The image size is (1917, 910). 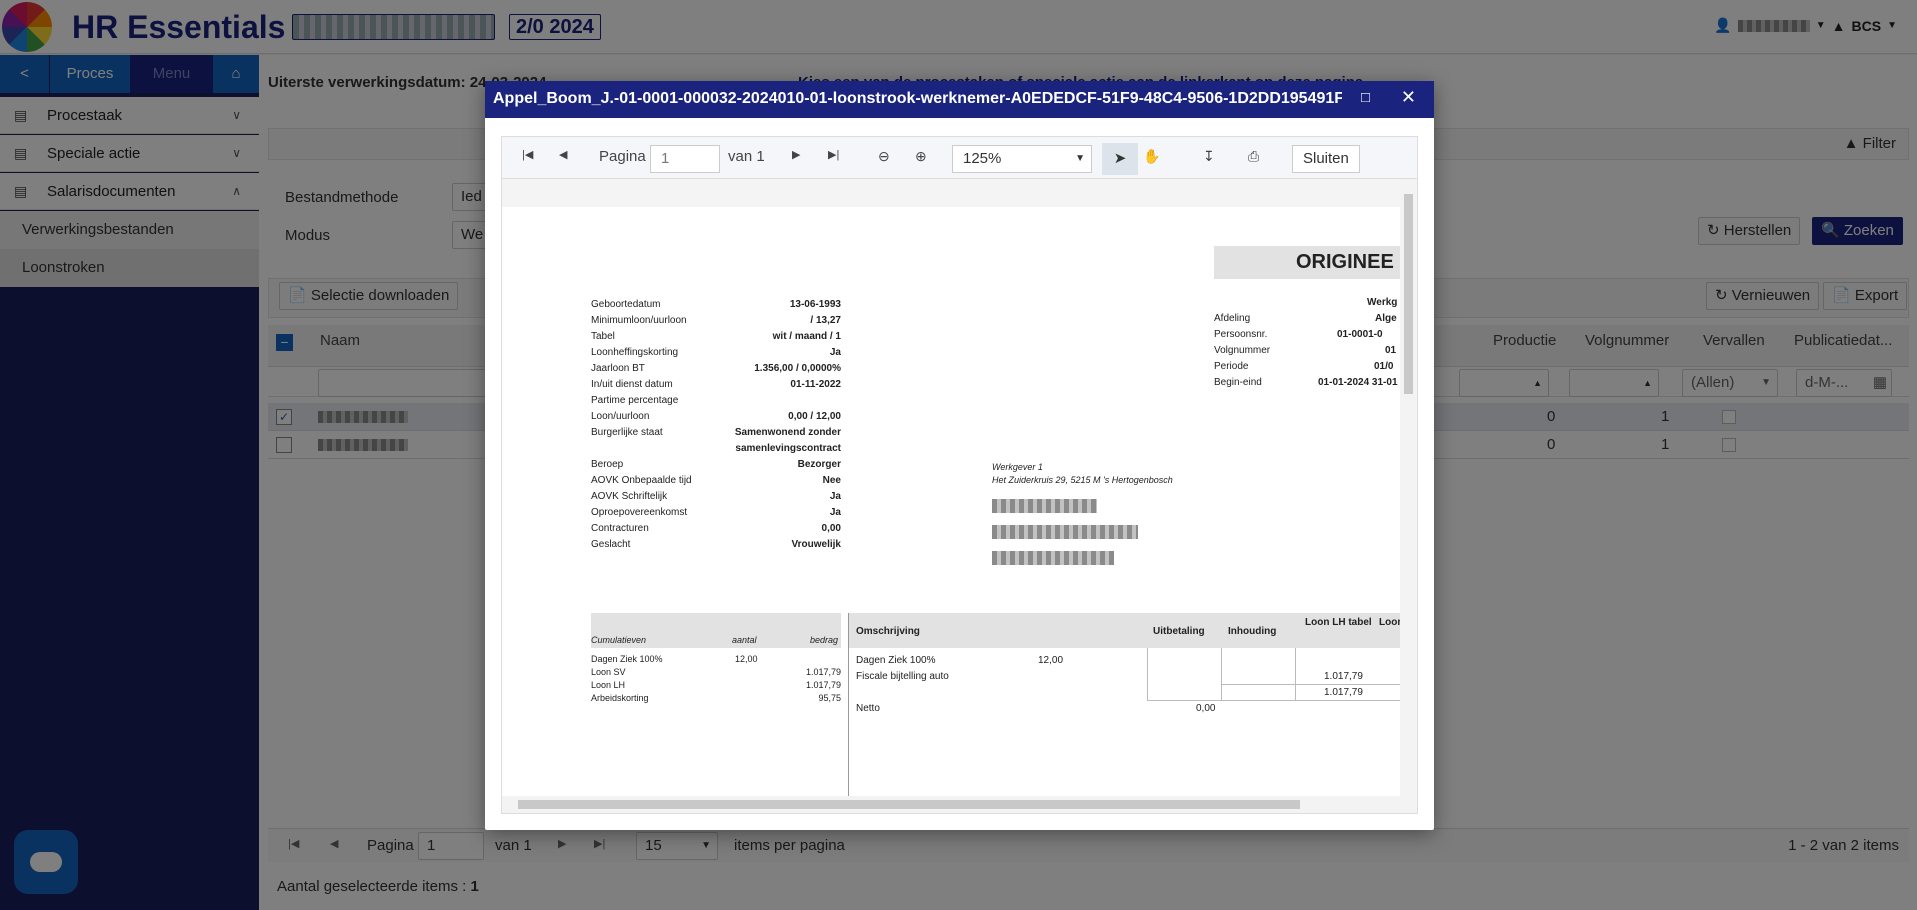 What do you see at coordinates (608, 672) in the screenshot?
I see `doc-cell: Loon SV` at bounding box center [608, 672].